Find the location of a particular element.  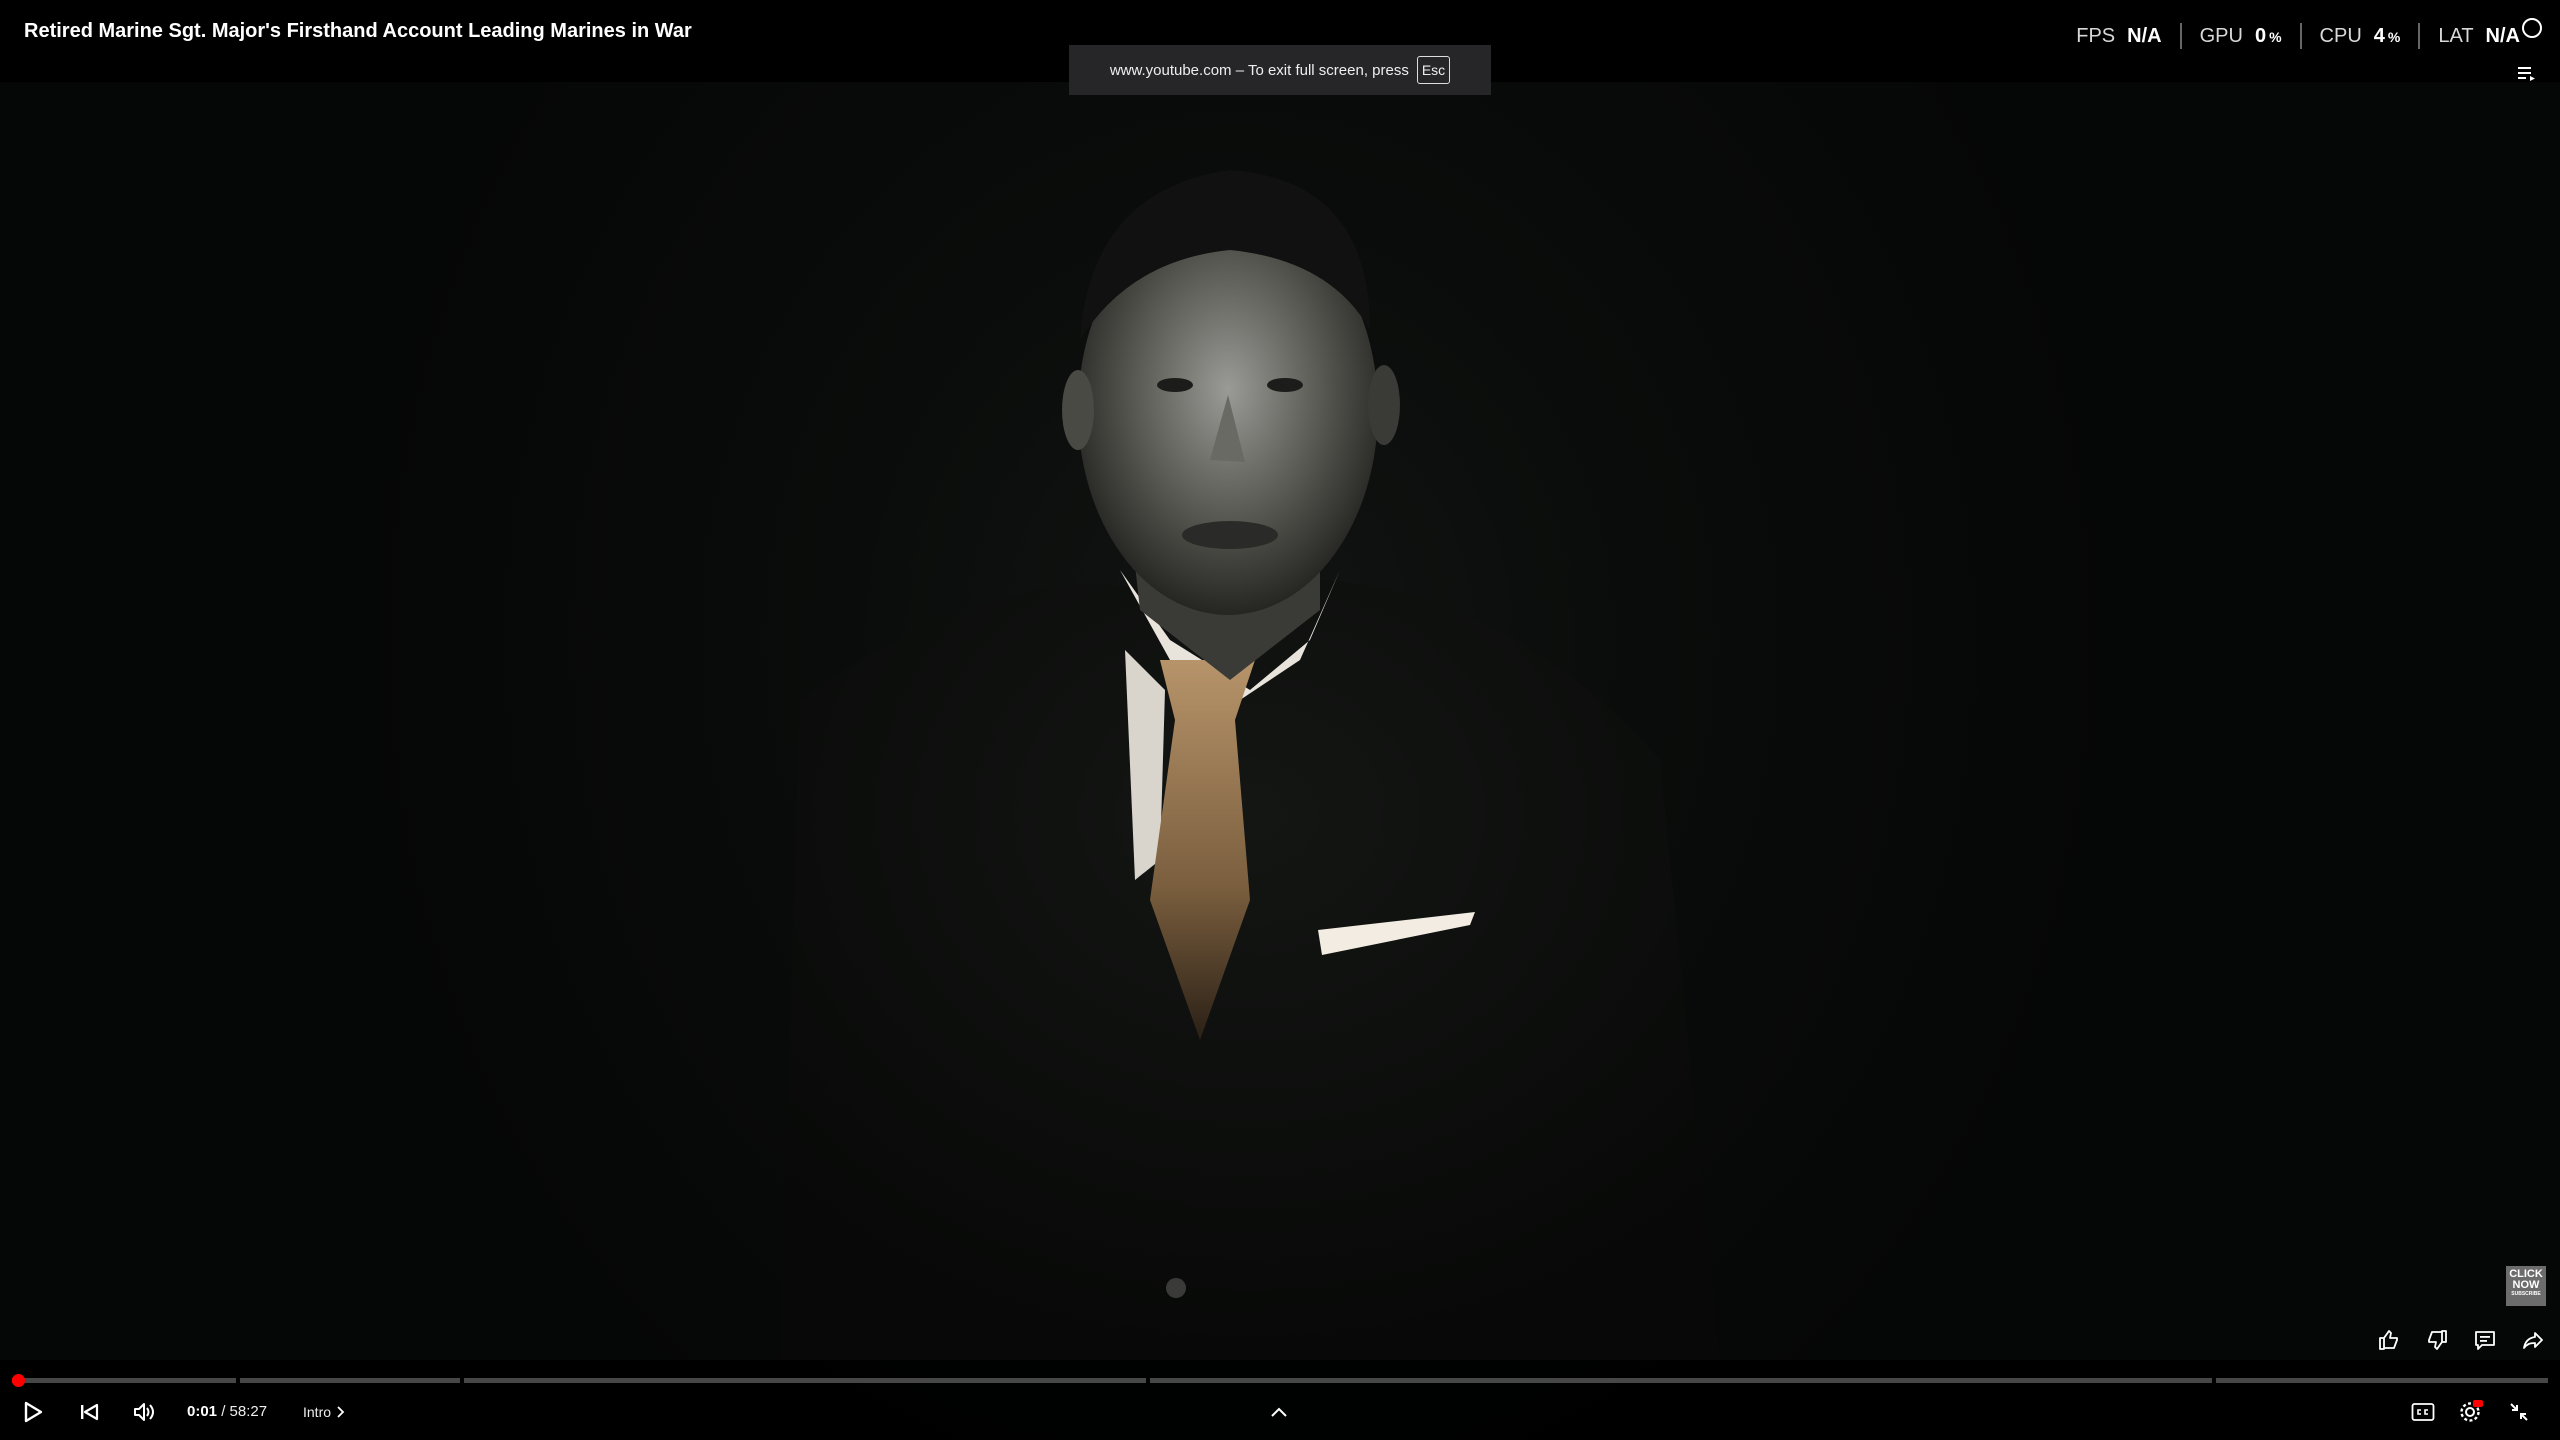

more-videos-button is located at coordinates (1279, 1412).